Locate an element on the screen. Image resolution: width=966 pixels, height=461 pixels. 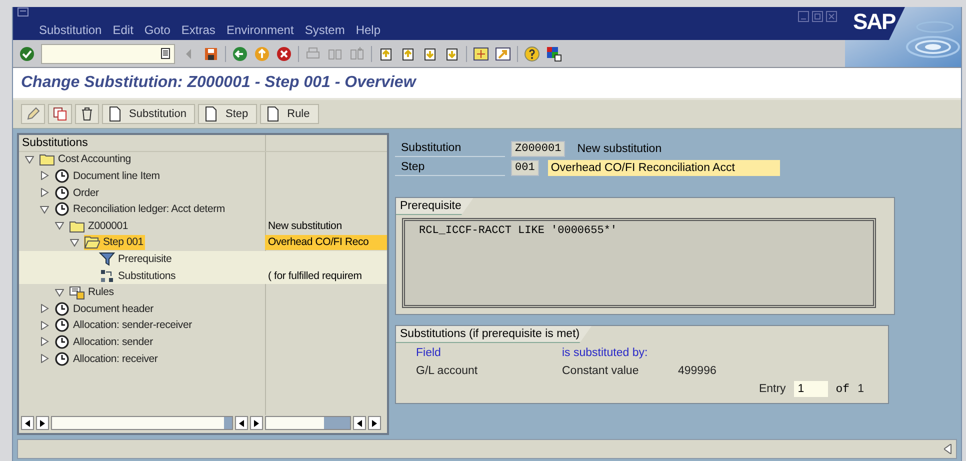
delete-button is located at coordinates (87, 114).